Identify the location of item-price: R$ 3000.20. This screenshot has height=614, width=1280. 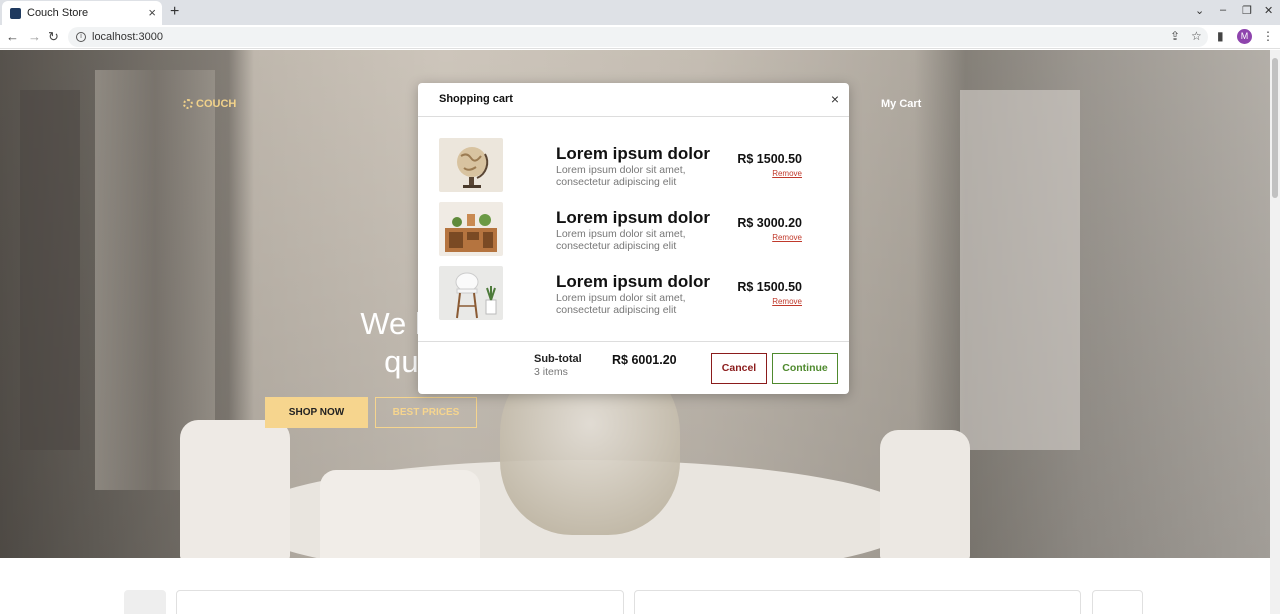
(769, 223).